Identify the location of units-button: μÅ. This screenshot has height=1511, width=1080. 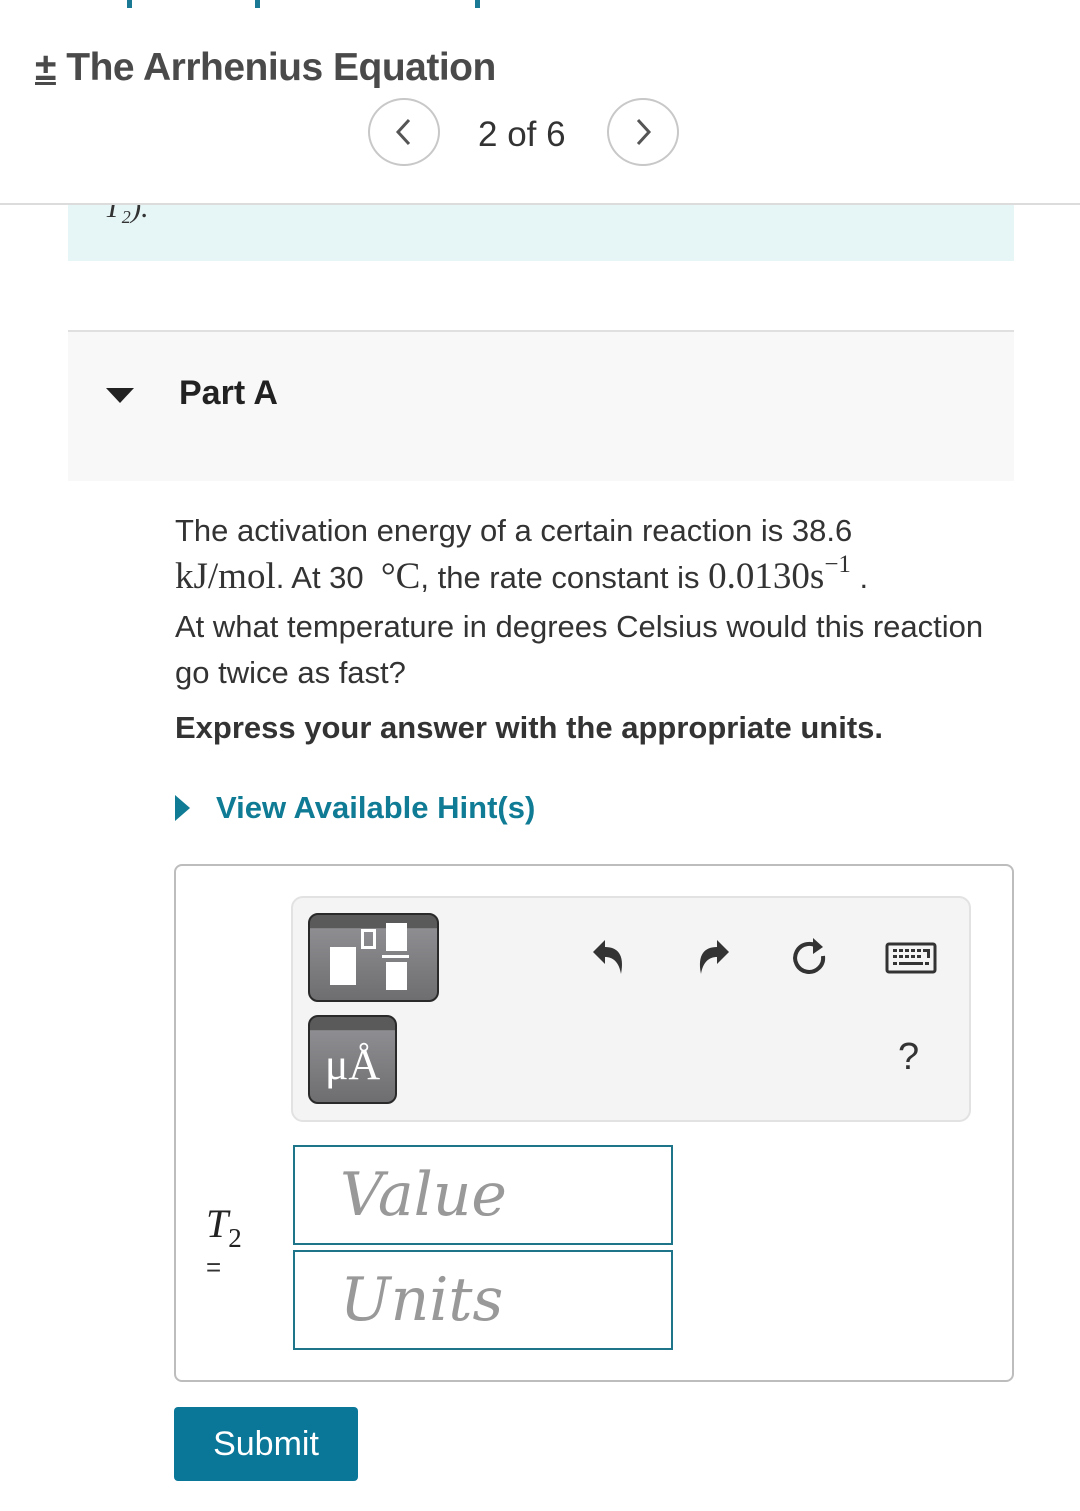
(352, 1059).